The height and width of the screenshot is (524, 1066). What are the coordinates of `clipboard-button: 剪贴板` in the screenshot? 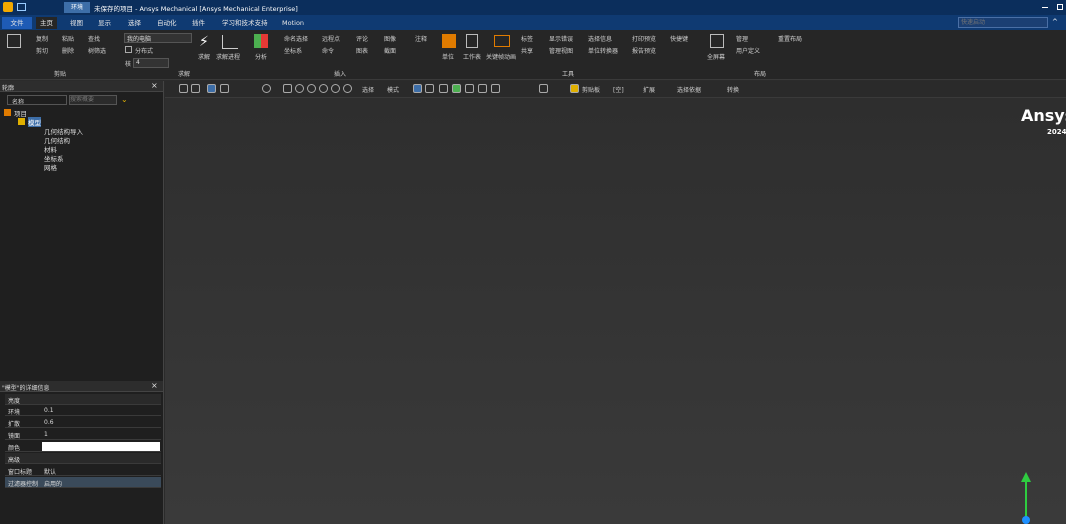 It's located at (591, 89).